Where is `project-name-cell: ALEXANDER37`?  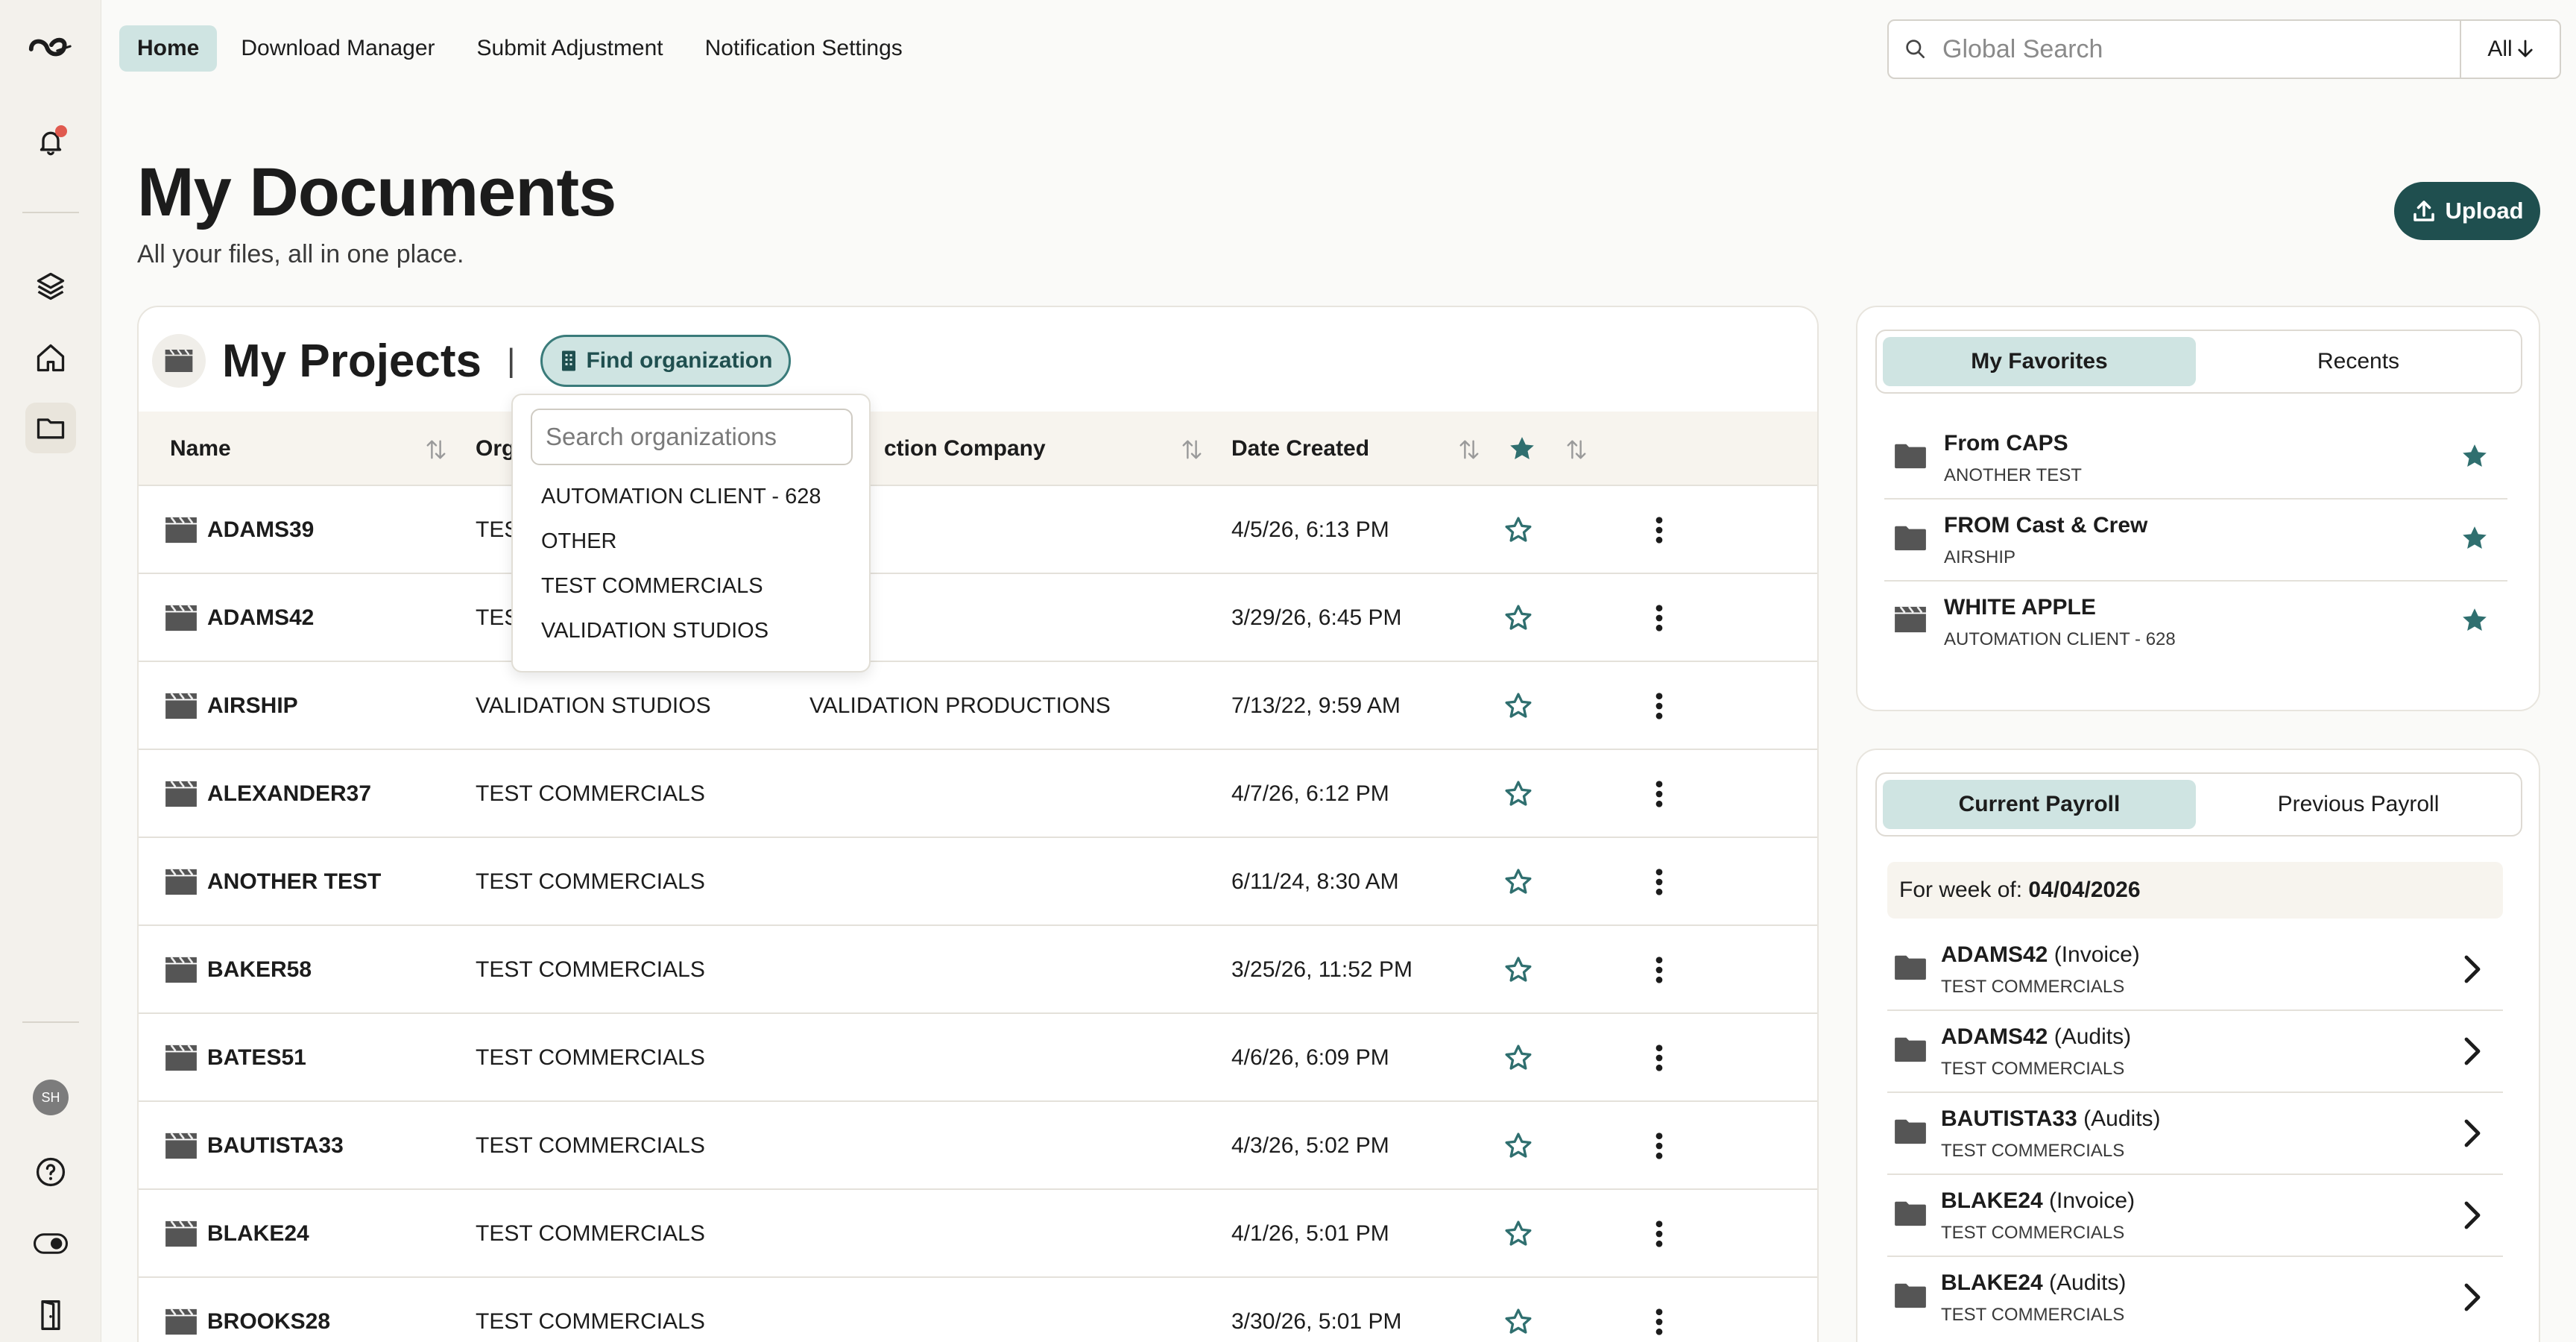 project-name-cell: ALEXANDER37 is located at coordinates (267, 794).